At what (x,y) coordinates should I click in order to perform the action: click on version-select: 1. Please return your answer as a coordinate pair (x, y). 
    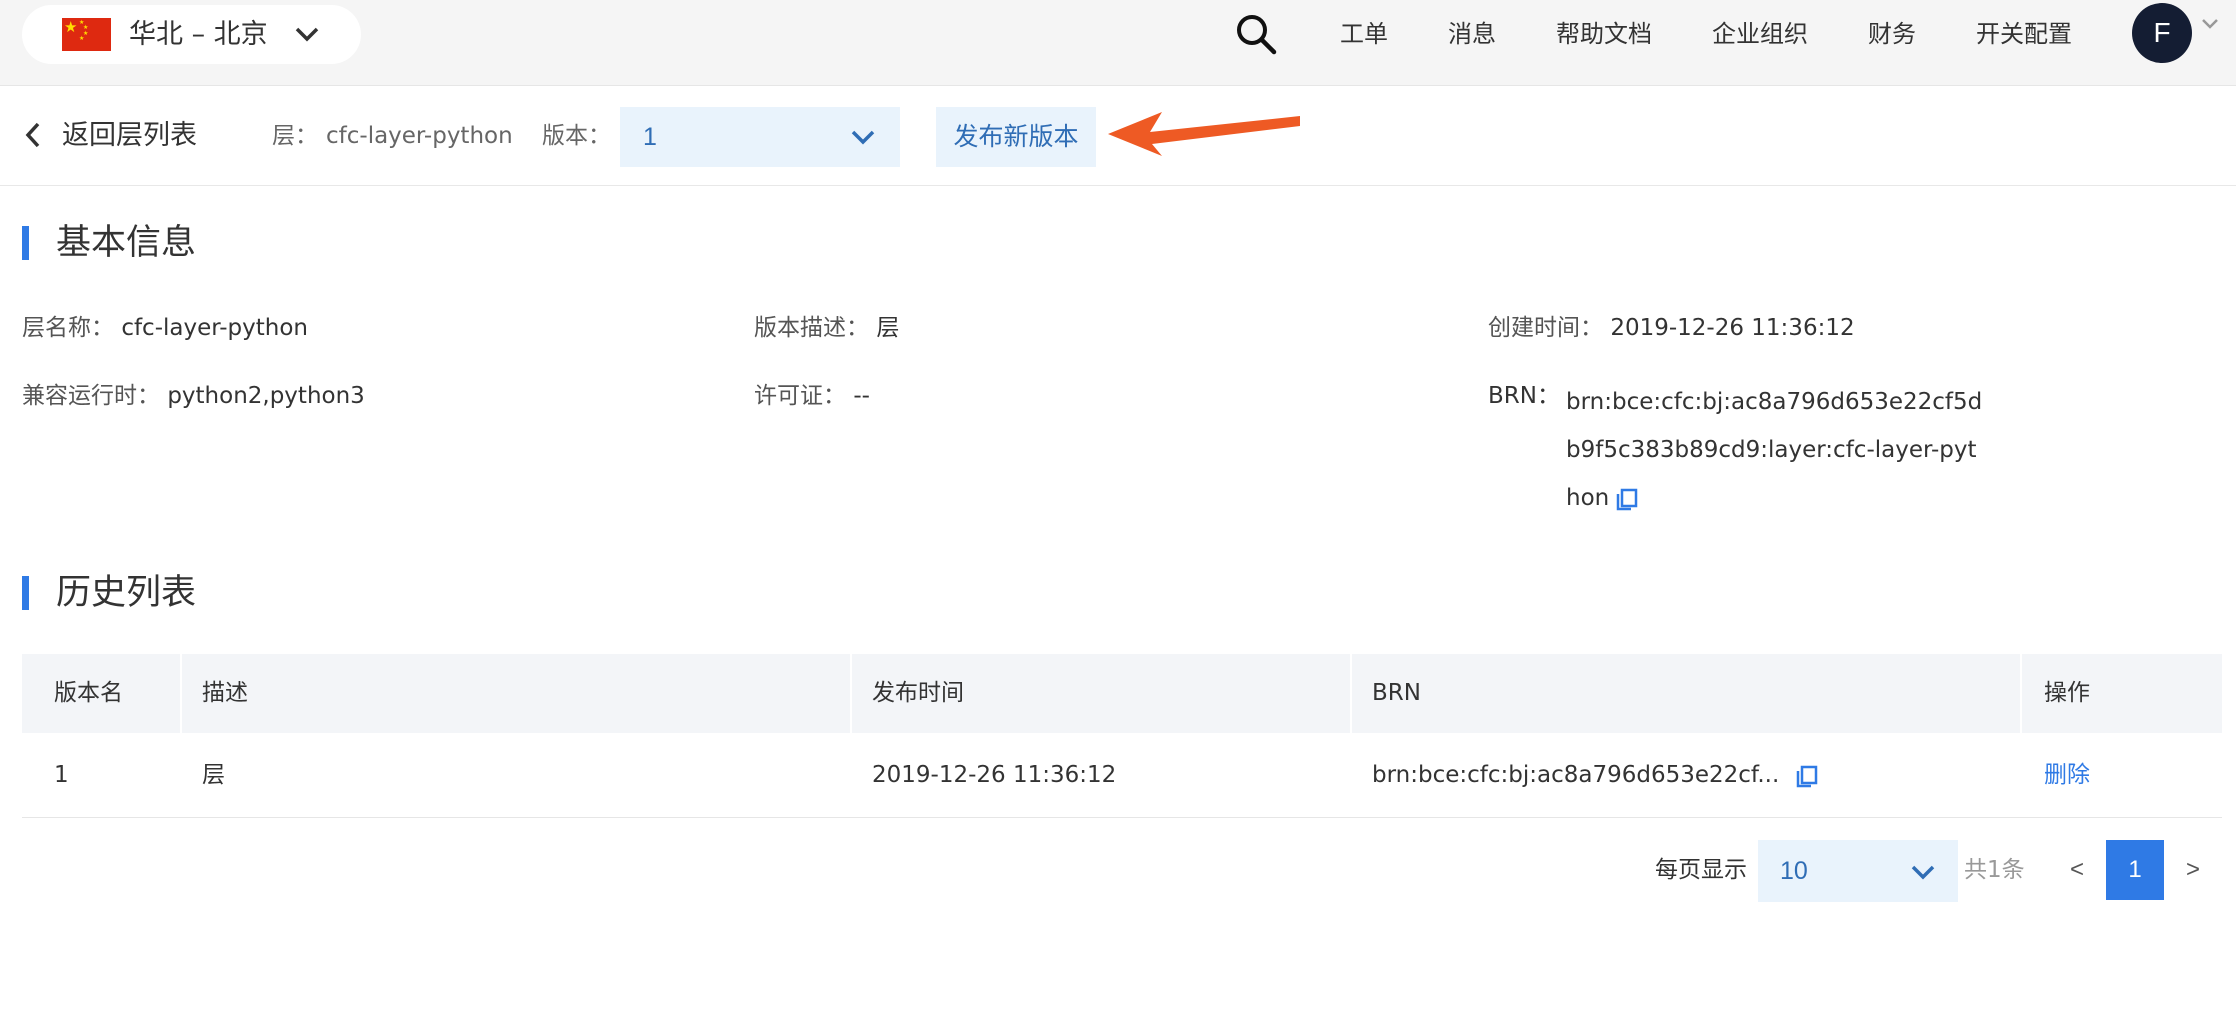
    Looking at the image, I should click on (760, 137).